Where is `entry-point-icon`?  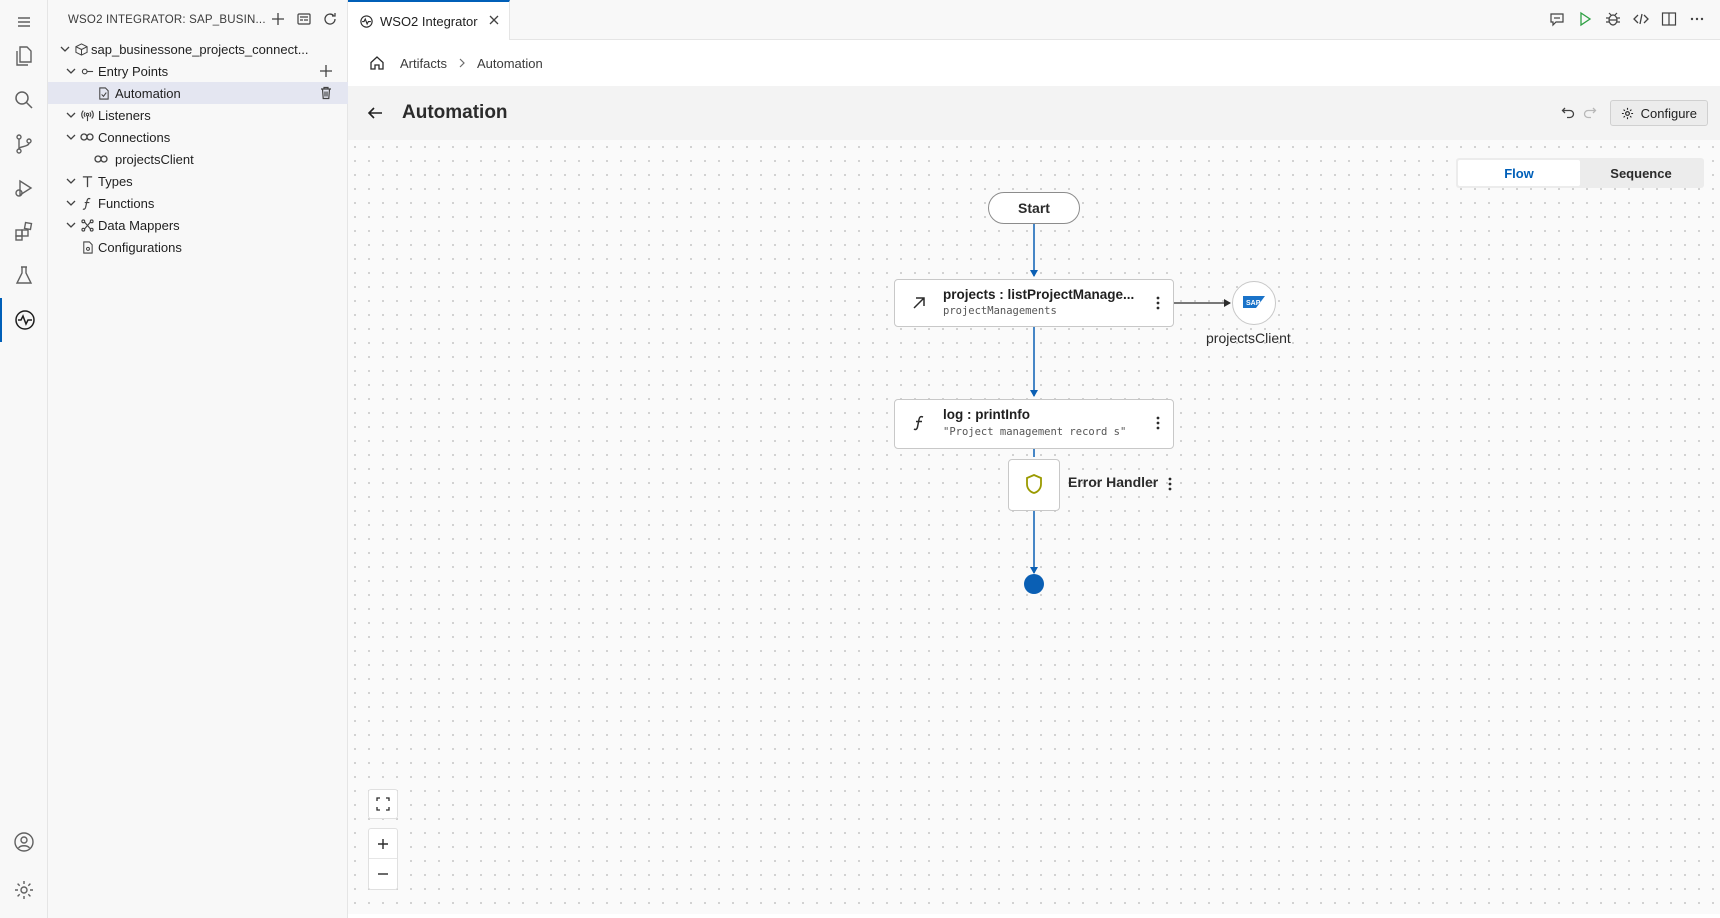
entry-point-icon is located at coordinates (87, 71).